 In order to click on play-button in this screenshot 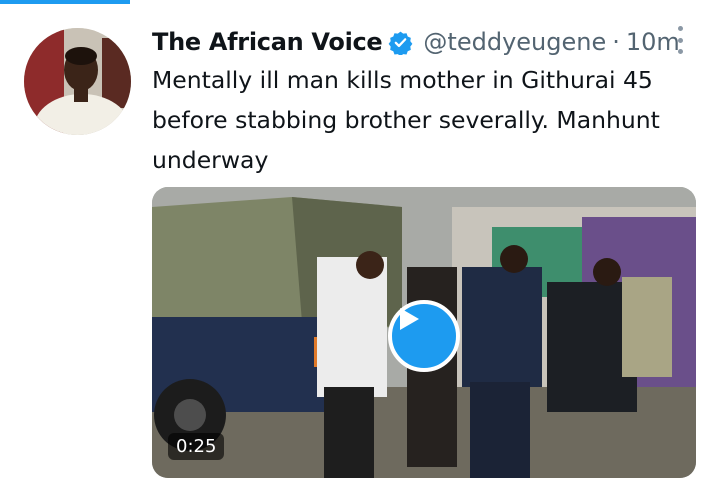, I will do `click(424, 336)`.